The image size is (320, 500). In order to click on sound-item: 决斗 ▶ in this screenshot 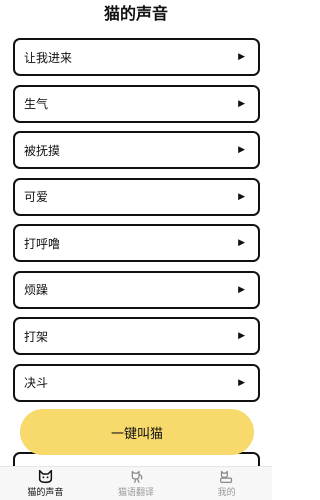, I will do `click(136, 382)`.